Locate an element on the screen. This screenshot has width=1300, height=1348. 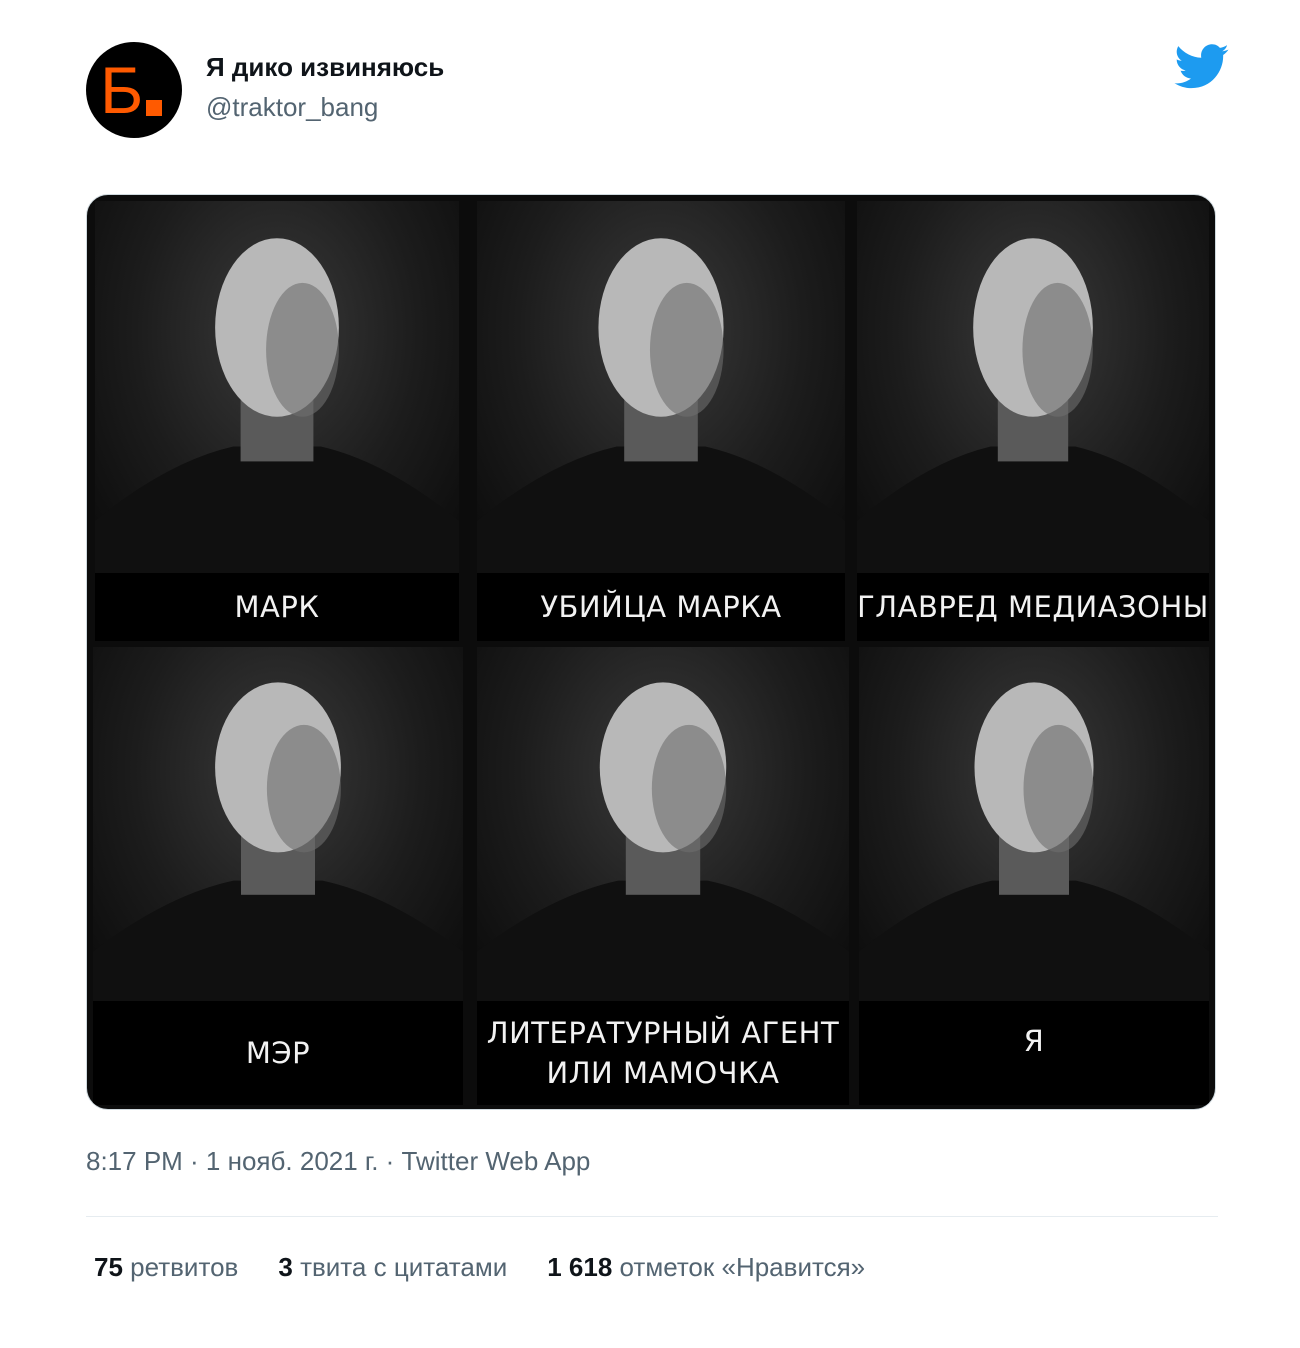
panel-caption: МЭР is located at coordinates (278, 1053).